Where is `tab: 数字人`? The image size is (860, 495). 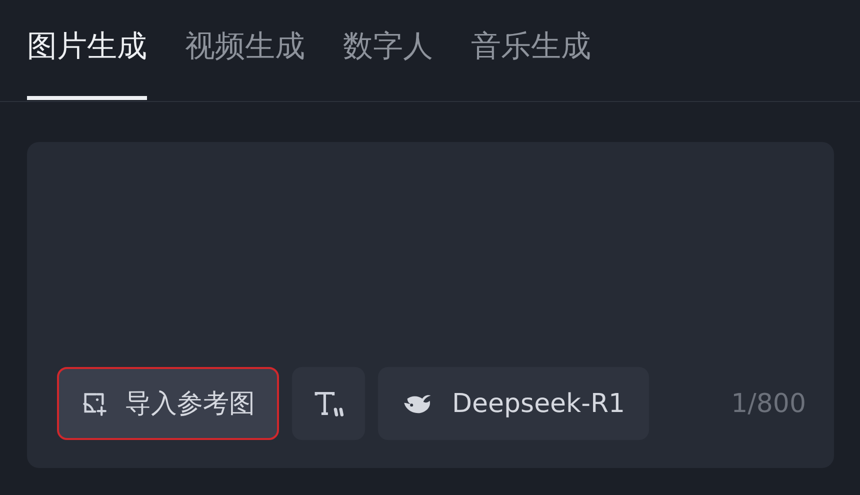 tab: 数字人 is located at coordinates (388, 50).